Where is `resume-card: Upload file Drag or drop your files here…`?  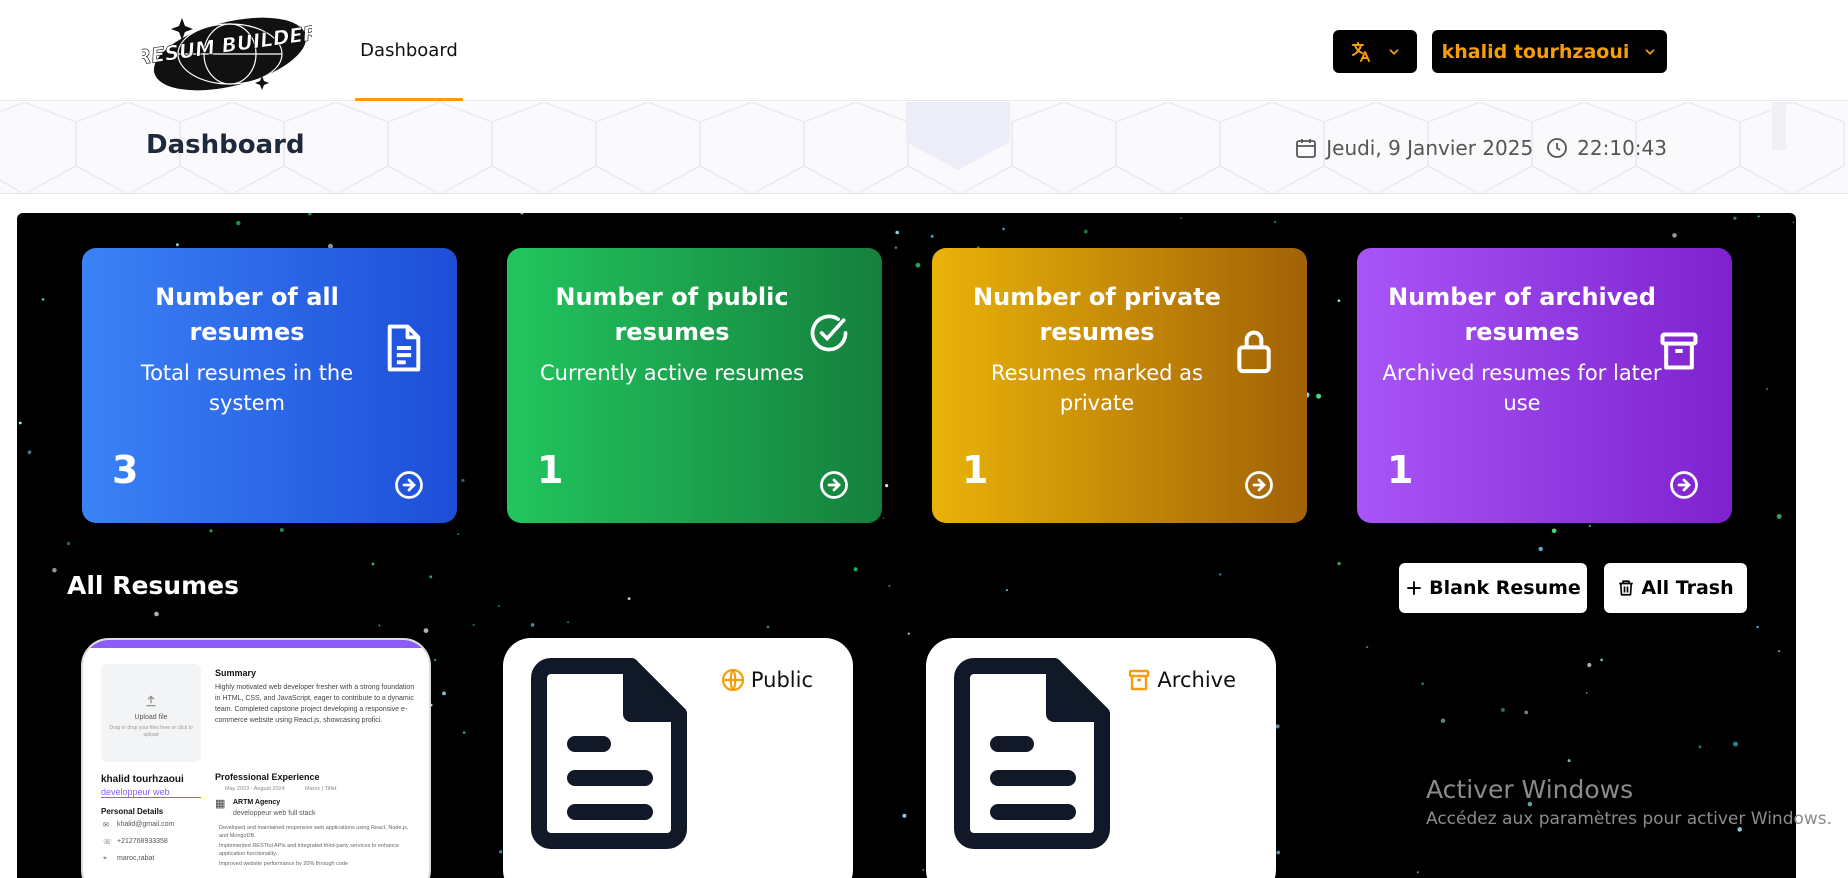 resume-card: Upload file Drag or drop your files here… is located at coordinates (256, 758).